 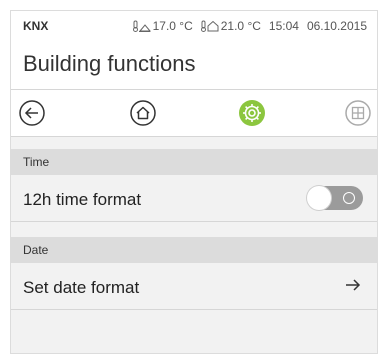 I want to click on date-format-row: Set date format, so click(x=194, y=286).